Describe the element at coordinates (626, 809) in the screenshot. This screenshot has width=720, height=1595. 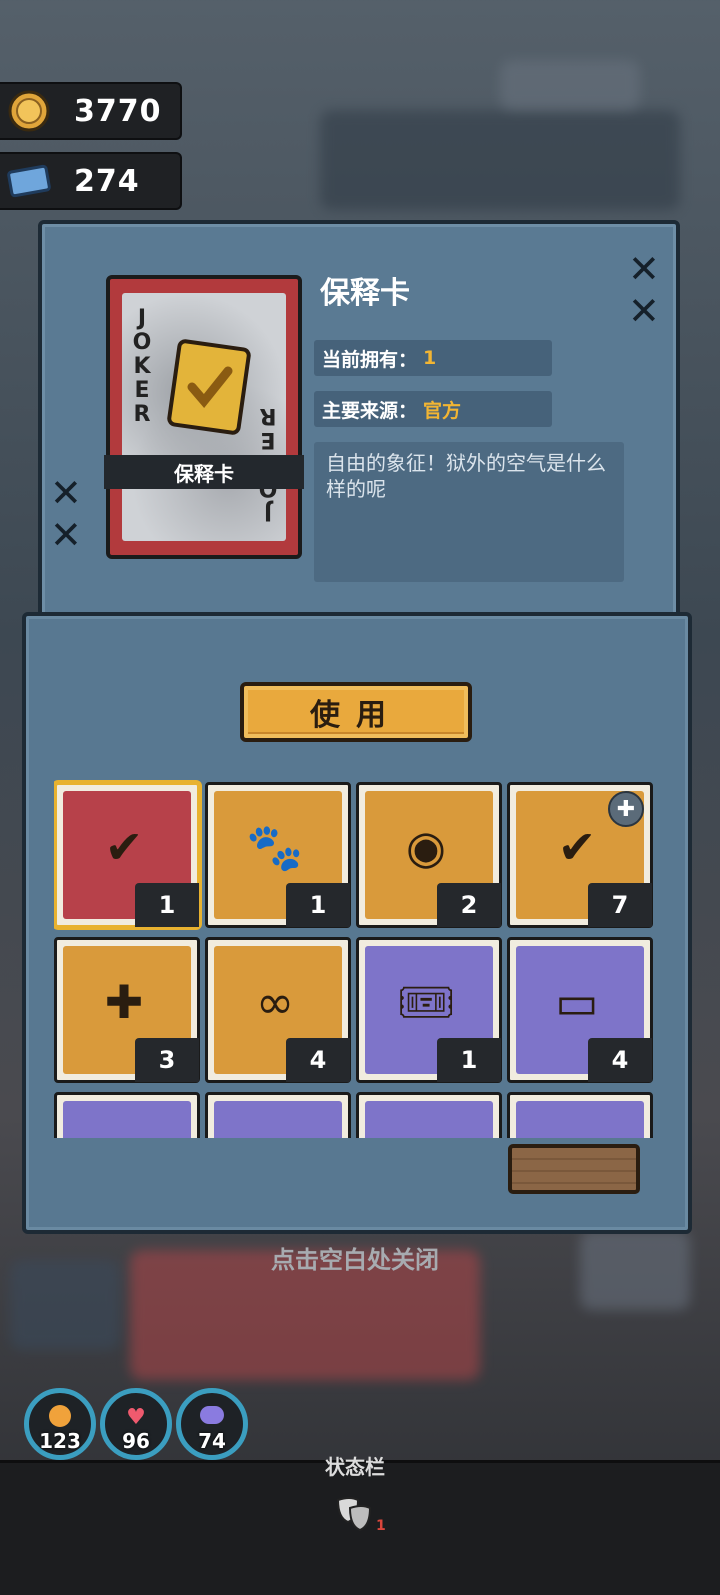
I see `puzzle-icon: ✚` at that location.